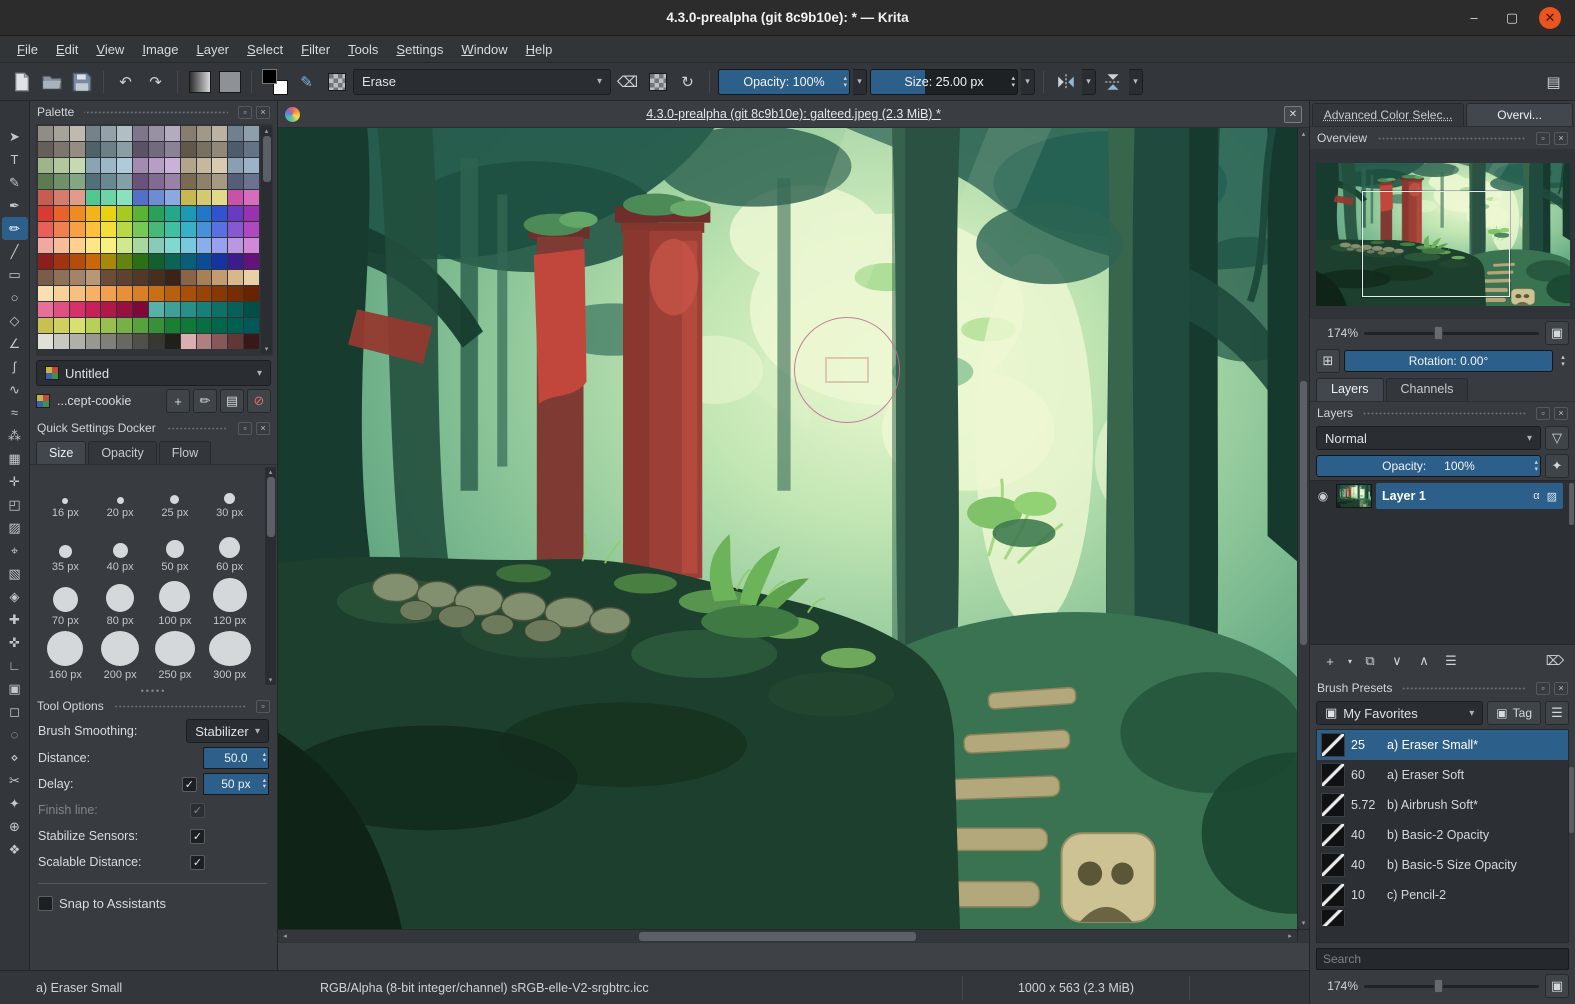 The height and width of the screenshot is (1004, 1575). What do you see at coordinates (285, 936) in the screenshot?
I see `scroll-left-icon: ◂` at bounding box center [285, 936].